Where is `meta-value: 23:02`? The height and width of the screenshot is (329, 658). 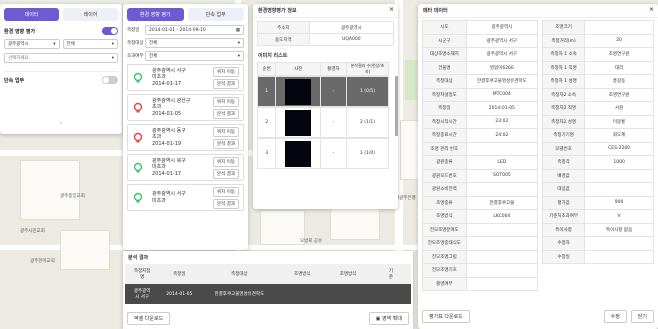 meta-value: 23:02 is located at coordinates (502, 121).